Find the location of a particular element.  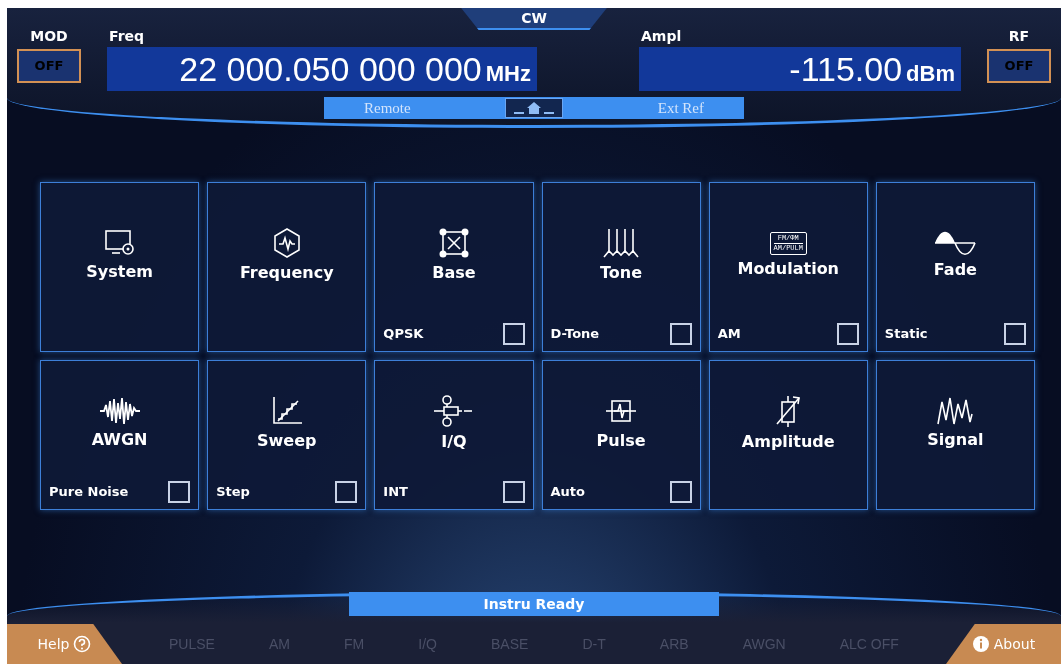

tile-option: INT is located at coordinates (395, 492).